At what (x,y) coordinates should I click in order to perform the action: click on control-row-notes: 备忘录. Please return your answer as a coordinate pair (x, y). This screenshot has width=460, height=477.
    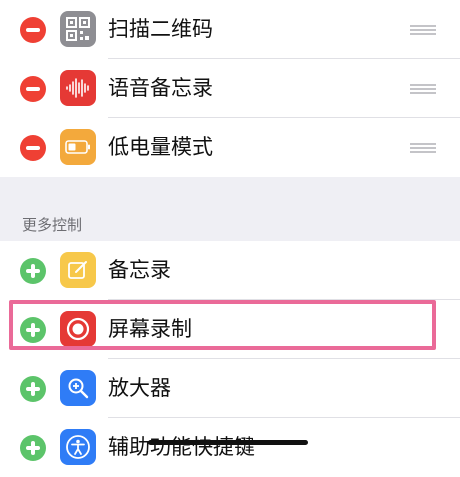
    Looking at the image, I should click on (230, 270).